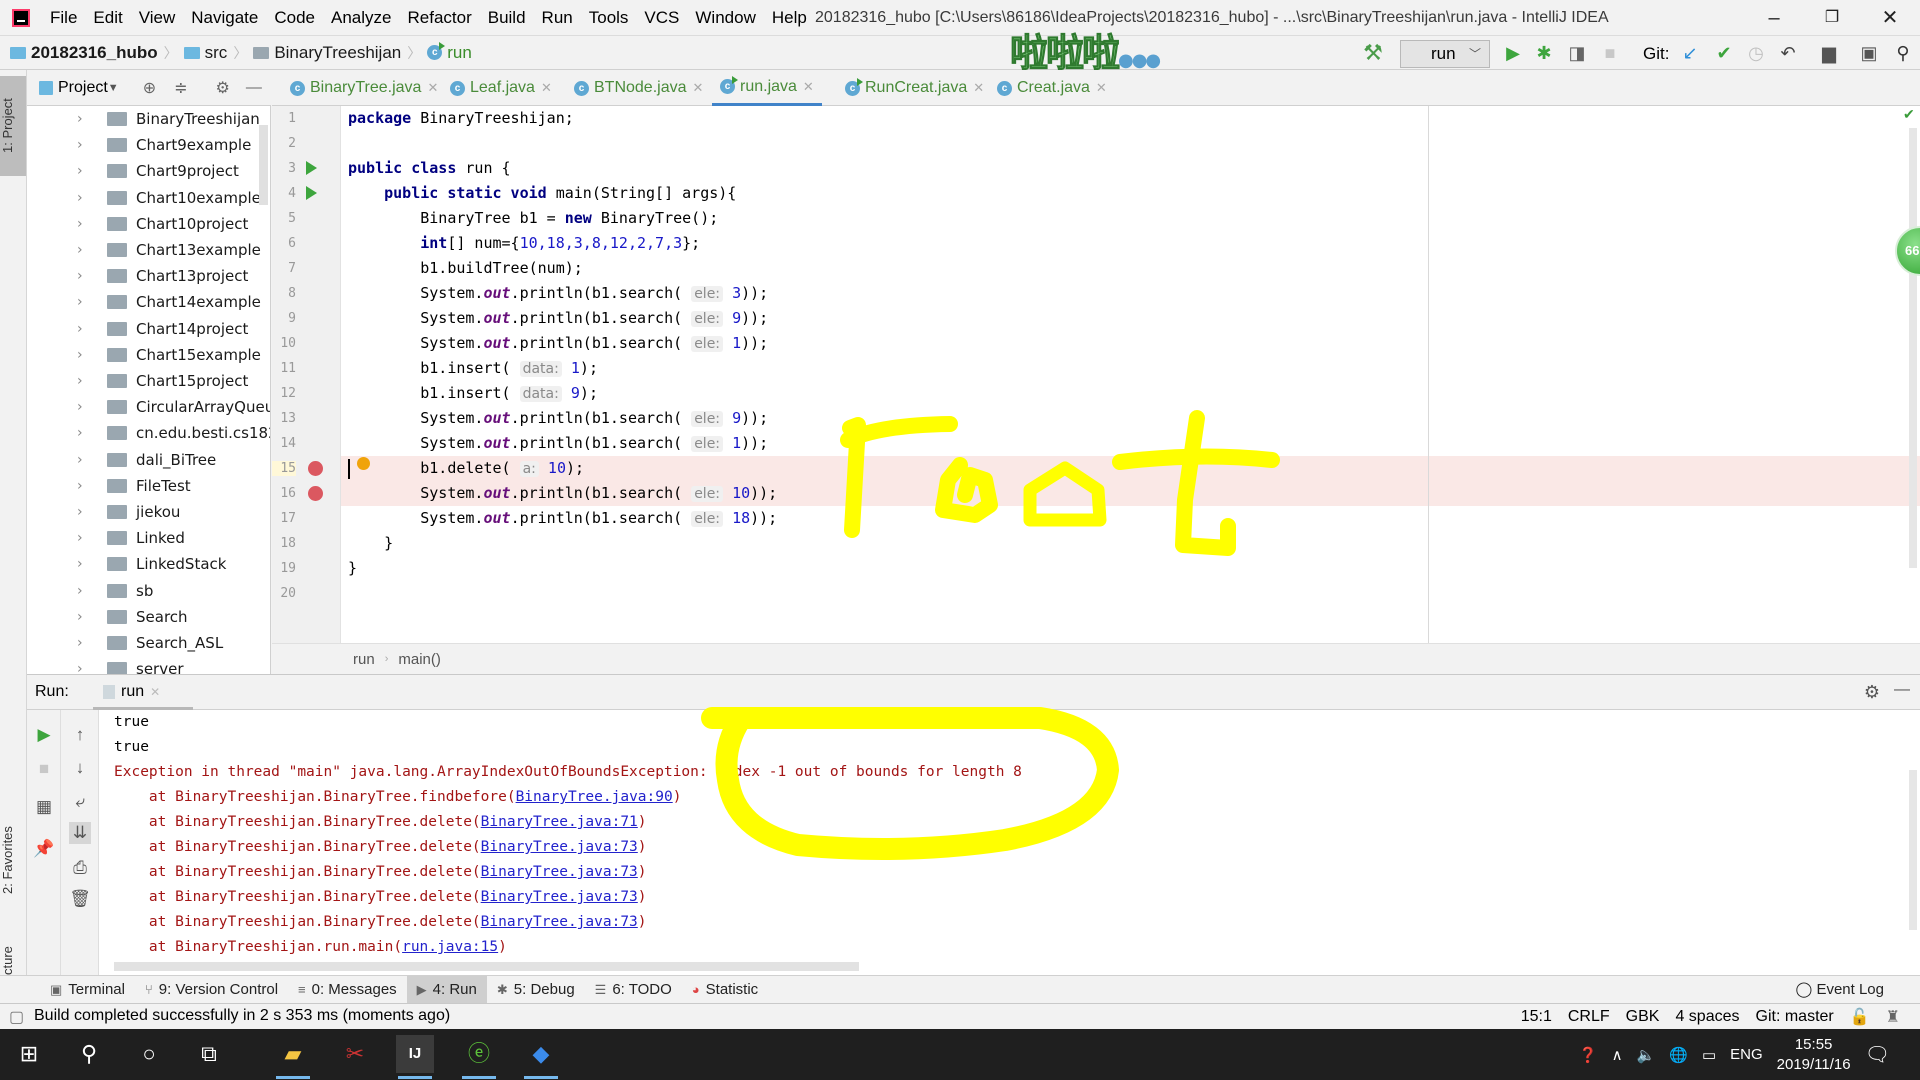 Image resolution: width=1920 pixels, height=1080 pixels. I want to click on code-line: package BinaryTreeshijan;, so click(461, 118).